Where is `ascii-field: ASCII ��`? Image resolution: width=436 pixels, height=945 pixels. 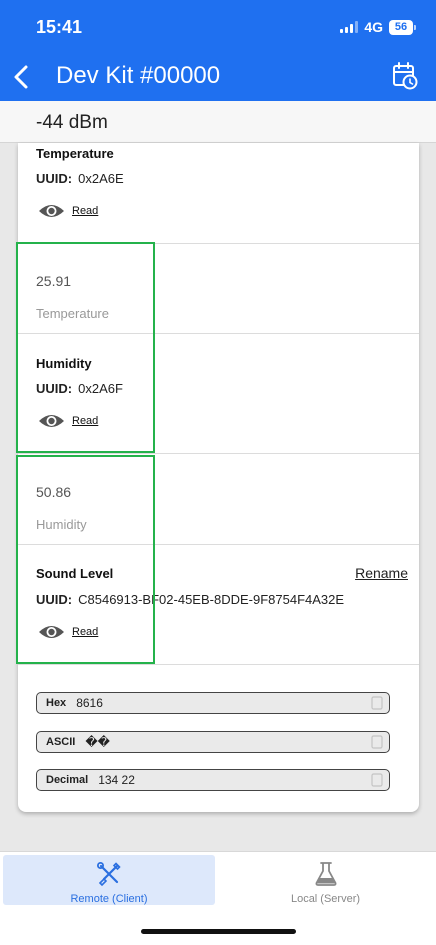
ascii-field: ASCII �� is located at coordinates (213, 742).